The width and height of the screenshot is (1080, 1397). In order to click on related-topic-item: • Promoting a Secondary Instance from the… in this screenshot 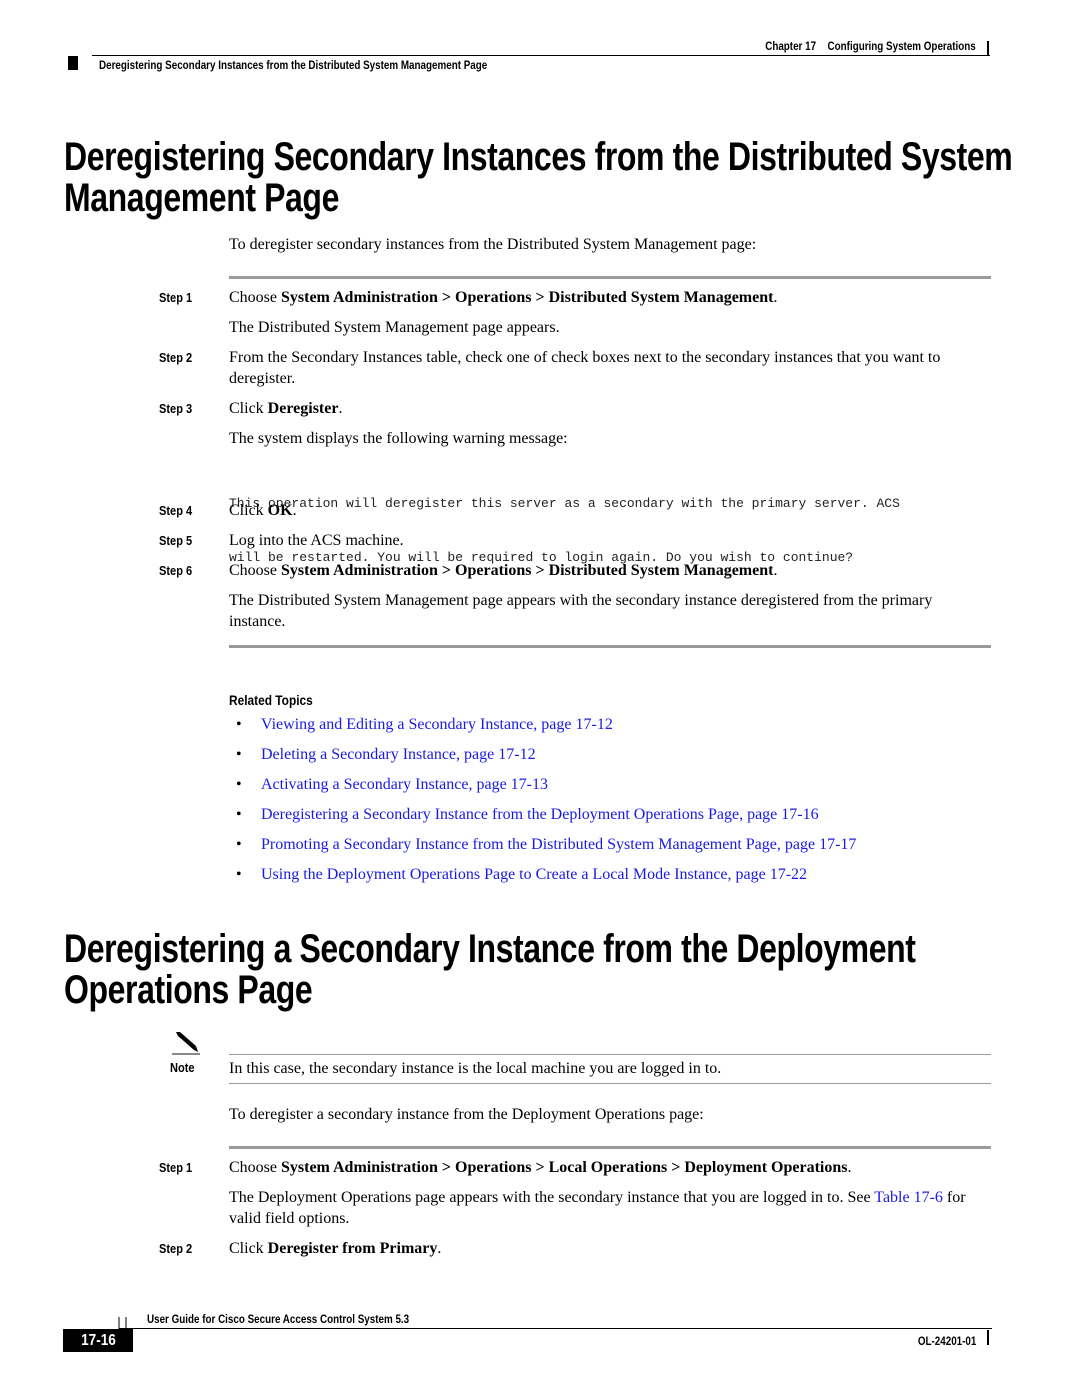, I will do `click(546, 845)`.